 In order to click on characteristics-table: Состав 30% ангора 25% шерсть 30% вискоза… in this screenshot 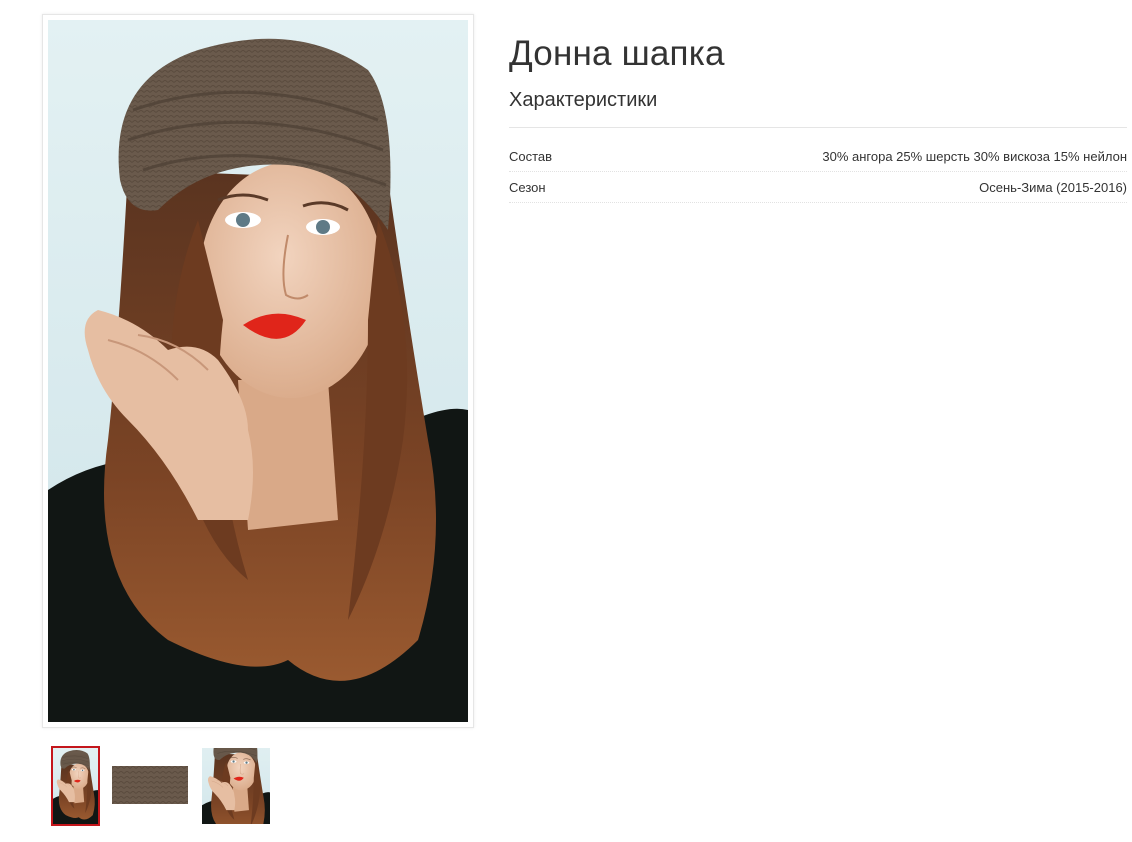, I will do `click(818, 172)`.